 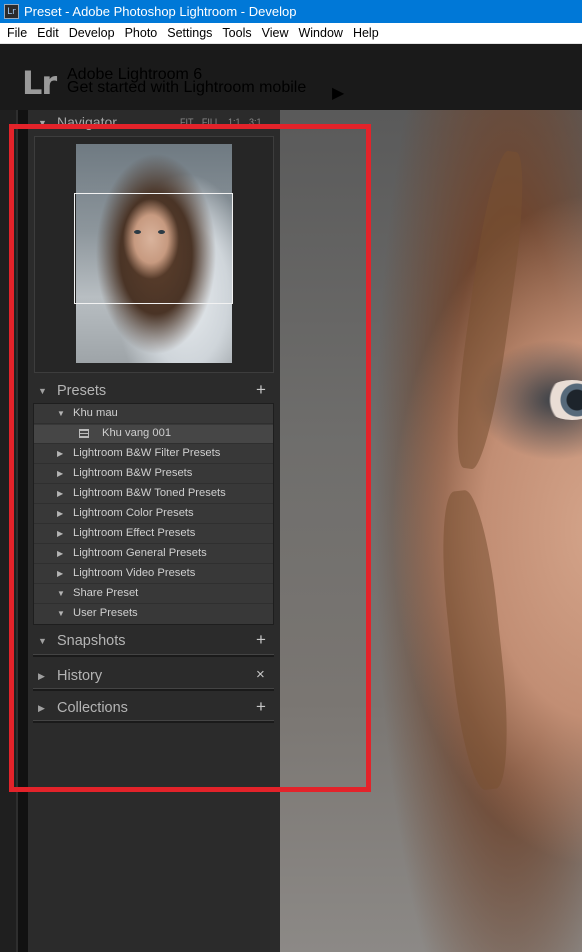 What do you see at coordinates (366, 33) in the screenshot?
I see `menu-help: Help` at bounding box center [366, 33].